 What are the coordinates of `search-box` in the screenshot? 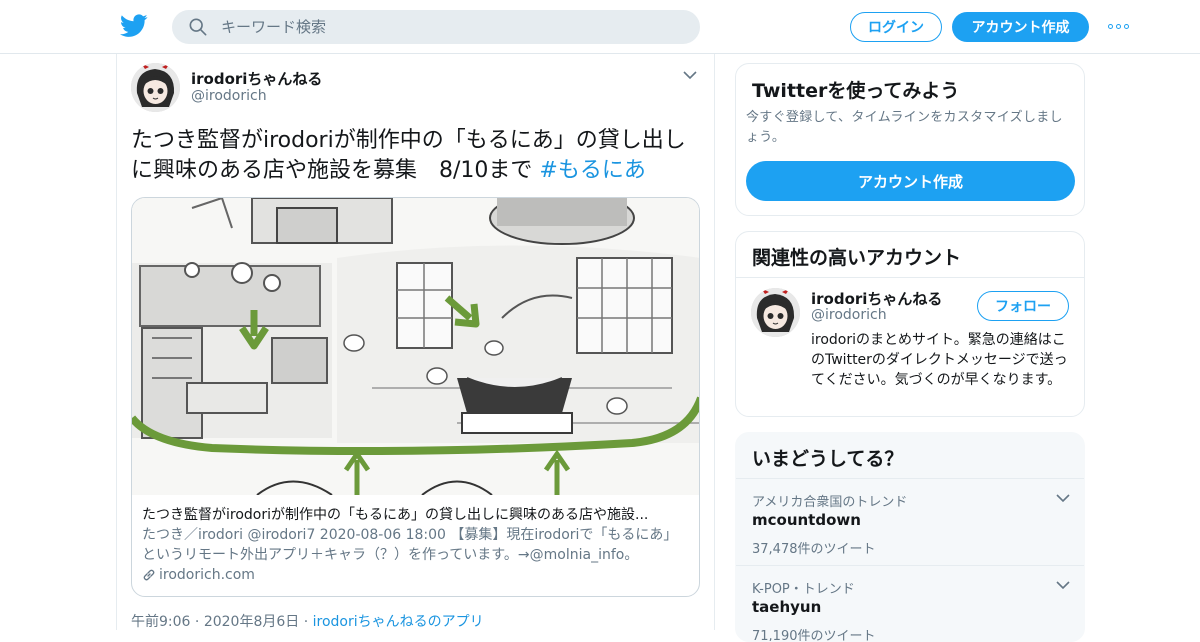 It's located at (436, 27).